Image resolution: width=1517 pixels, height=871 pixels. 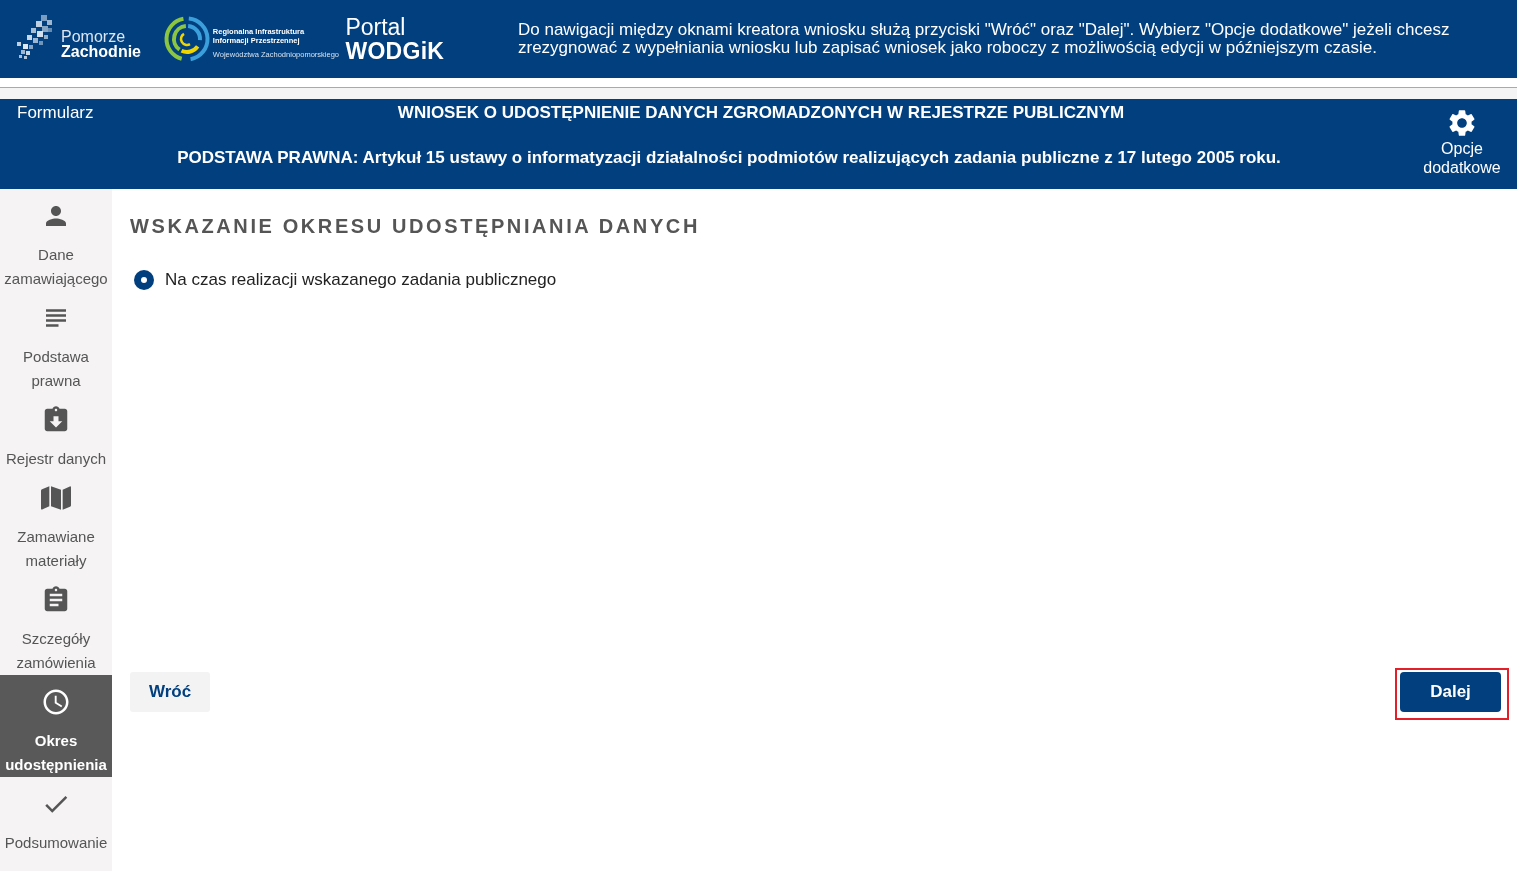 I want to click on squares-logo-icon, so click(x=35, y=37).